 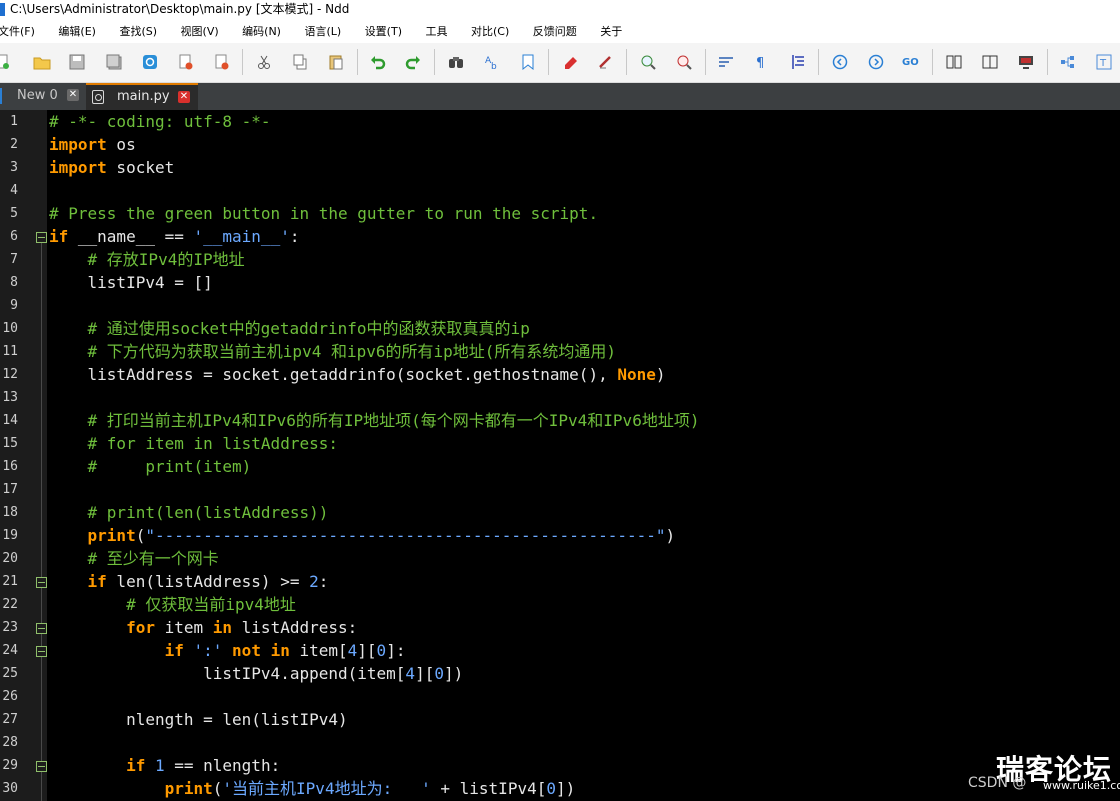 What do you see at coordinates (10, 696) in the screenshot?
I see `line-number: 26` at bounding box center [10, 696].